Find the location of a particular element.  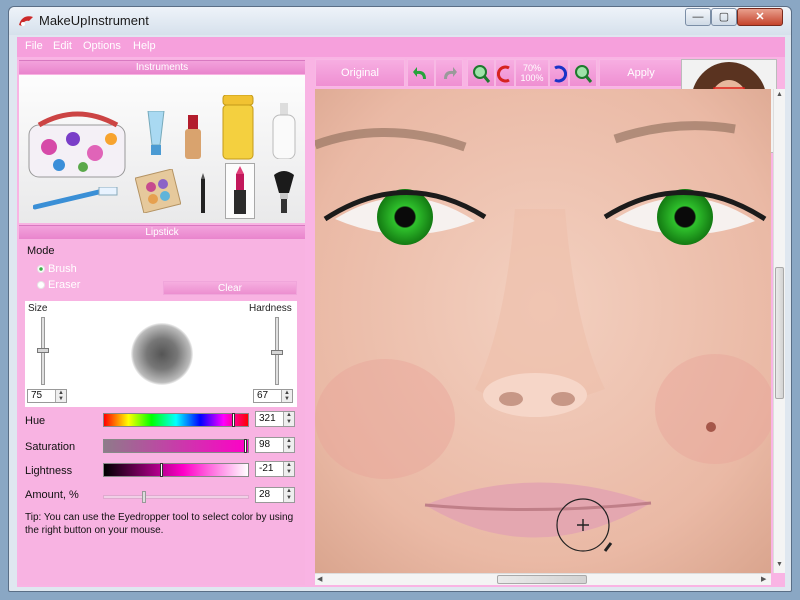

size-slider-thumb is located at coordinates (43, 350).